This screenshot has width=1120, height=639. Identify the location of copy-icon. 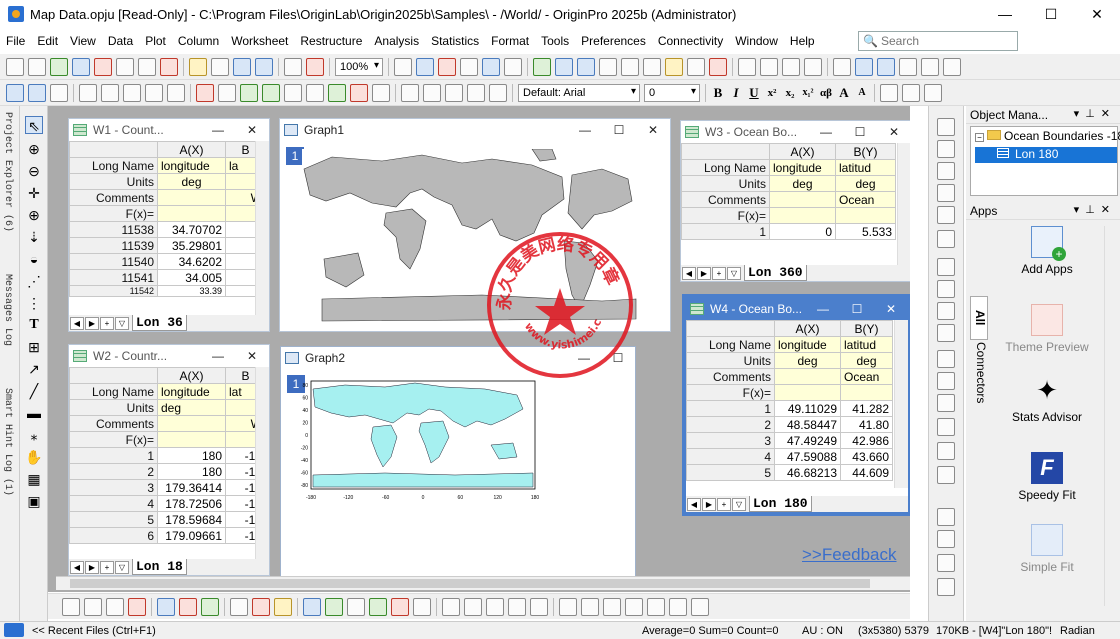
(432, 92).